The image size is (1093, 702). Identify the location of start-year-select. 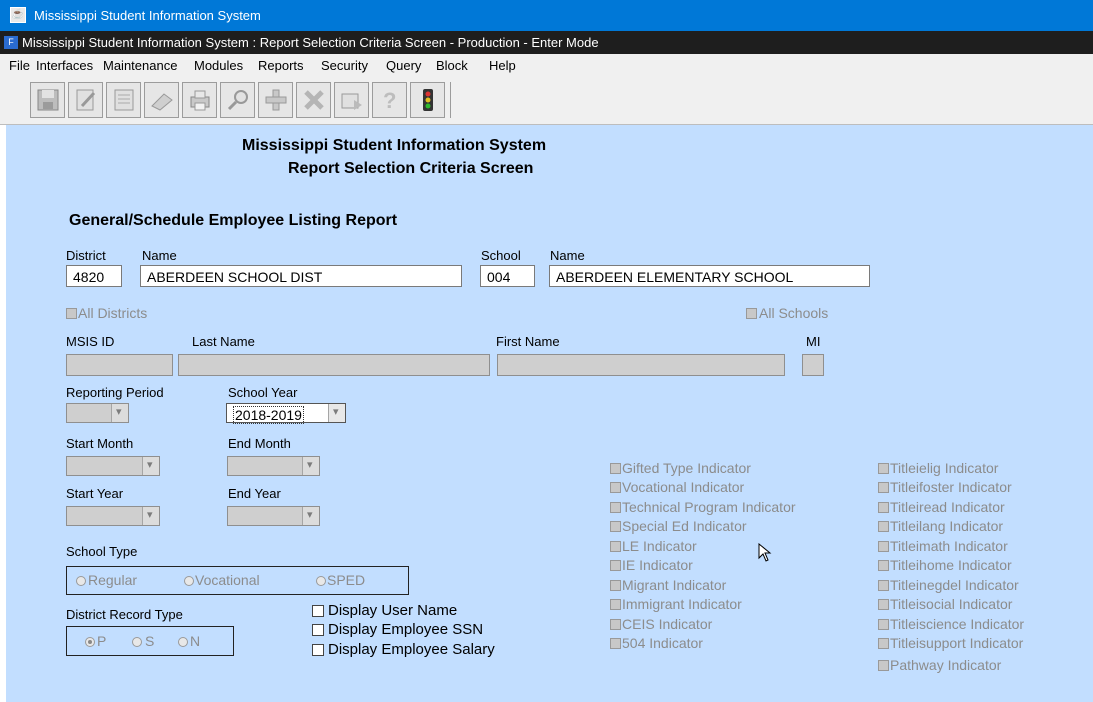
(113, 516).